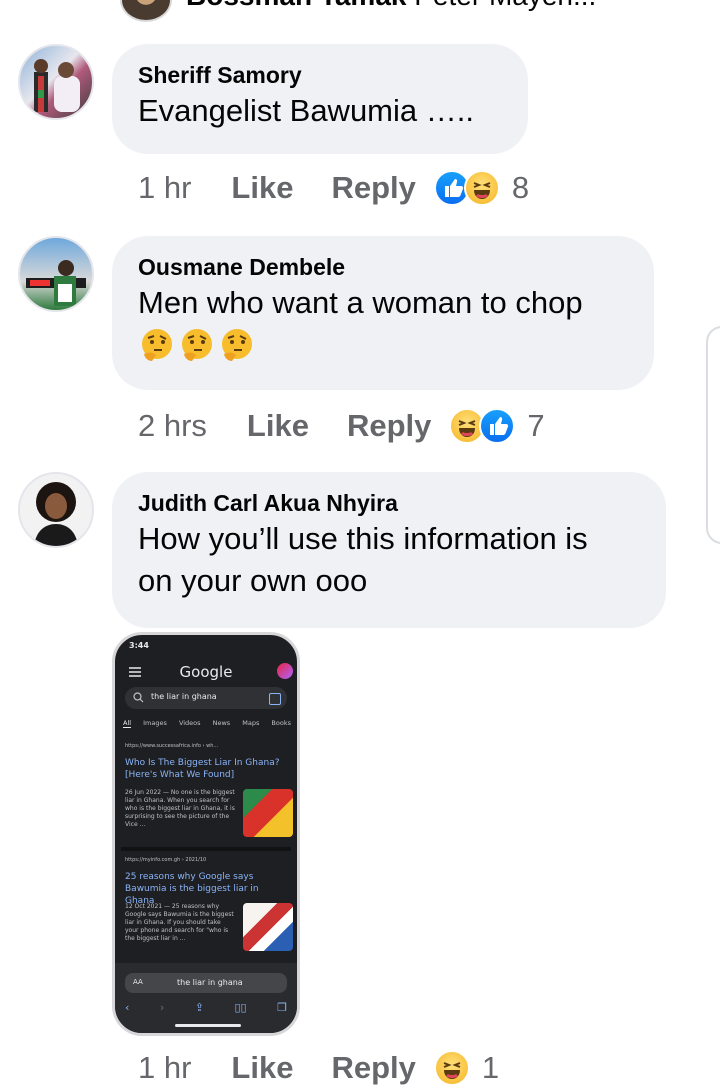  I want to click on comment-actions: 1 hr Like Reply 1, so click(318, 1068).